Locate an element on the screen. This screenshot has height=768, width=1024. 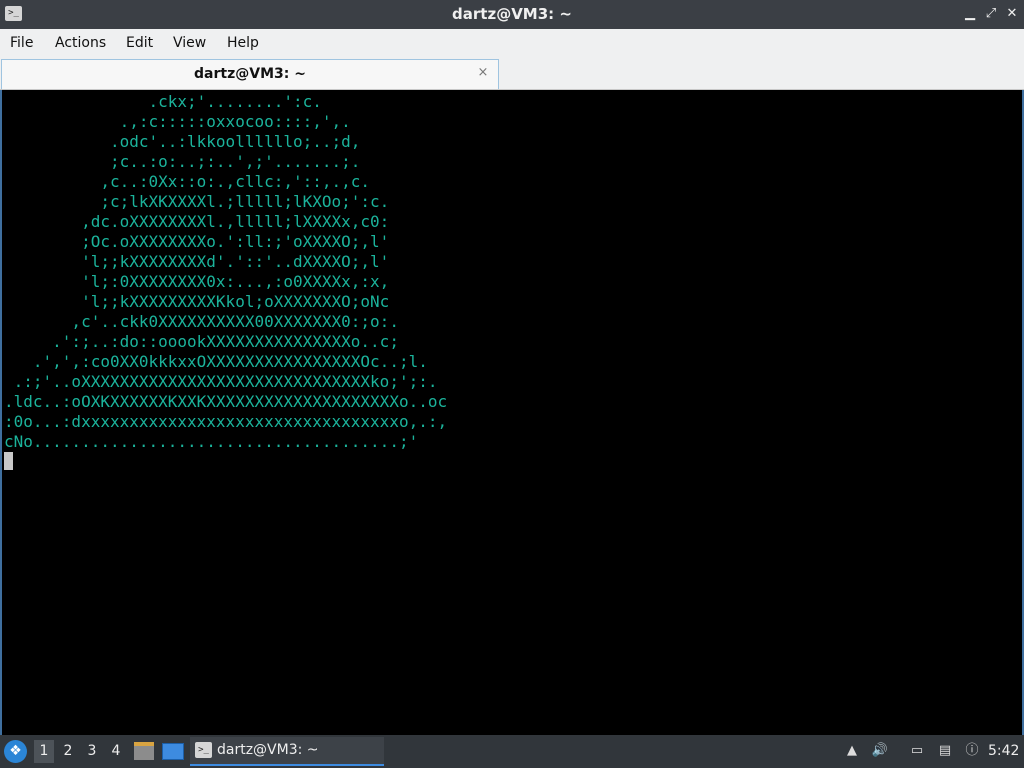
menu-file: File is located at coordinates (21, 43).